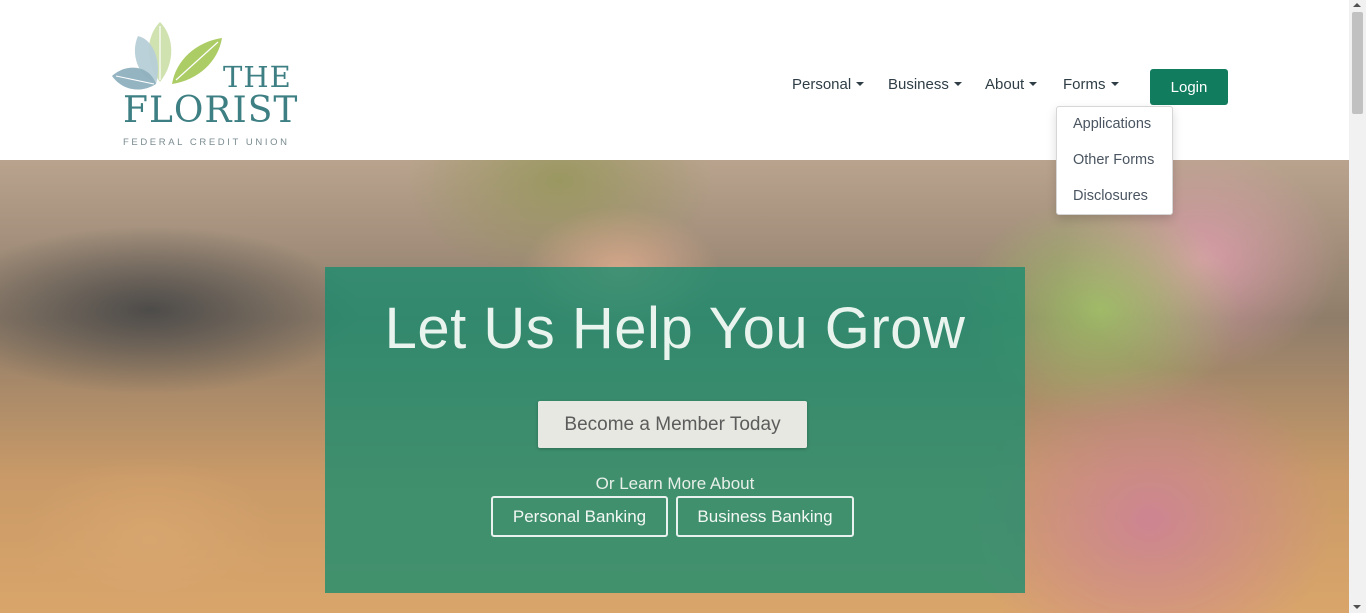  Describe the element at coordinates (1005, 84) in the screenshot. I see `nav-about-label: About` at that location.